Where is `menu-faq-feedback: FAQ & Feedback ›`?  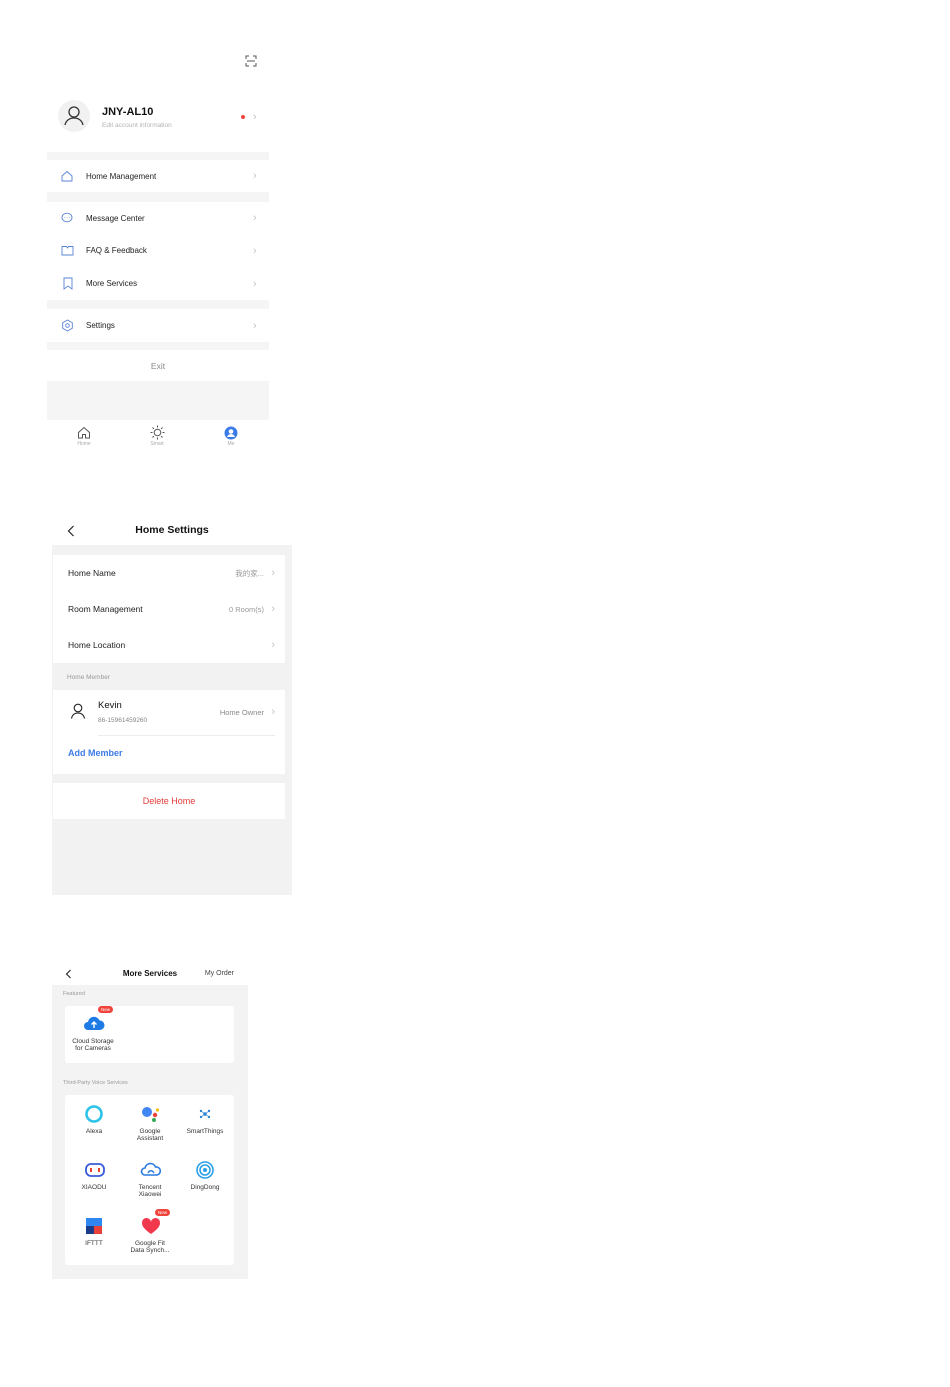
menu-faq-feedback: FAQ & Feedback › is located at coordinates (158, 250).